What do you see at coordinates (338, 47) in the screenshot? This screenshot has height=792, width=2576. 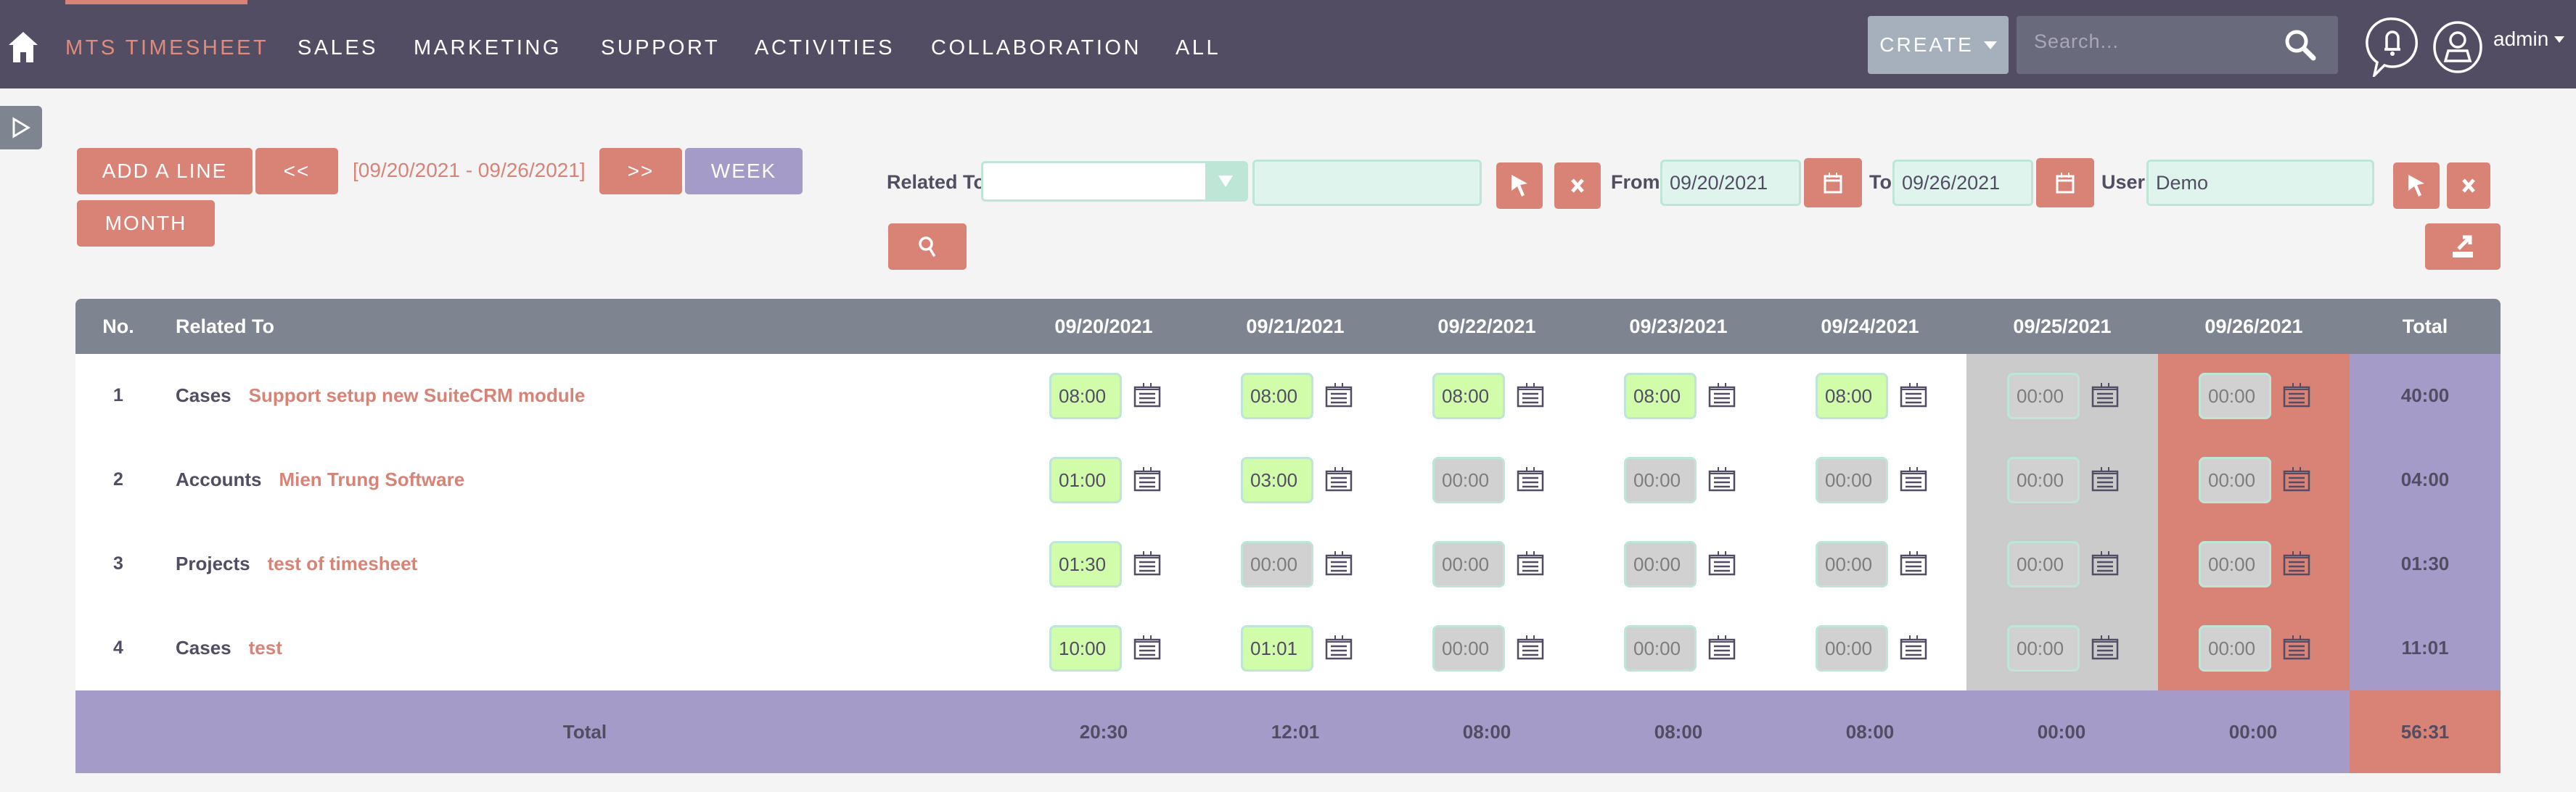 I see `nav-item-sales: SALES` at bounding box center [338, 47].